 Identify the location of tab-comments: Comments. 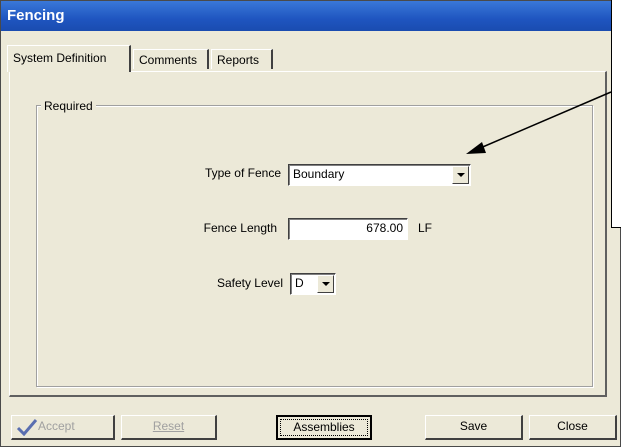
(171, 59).